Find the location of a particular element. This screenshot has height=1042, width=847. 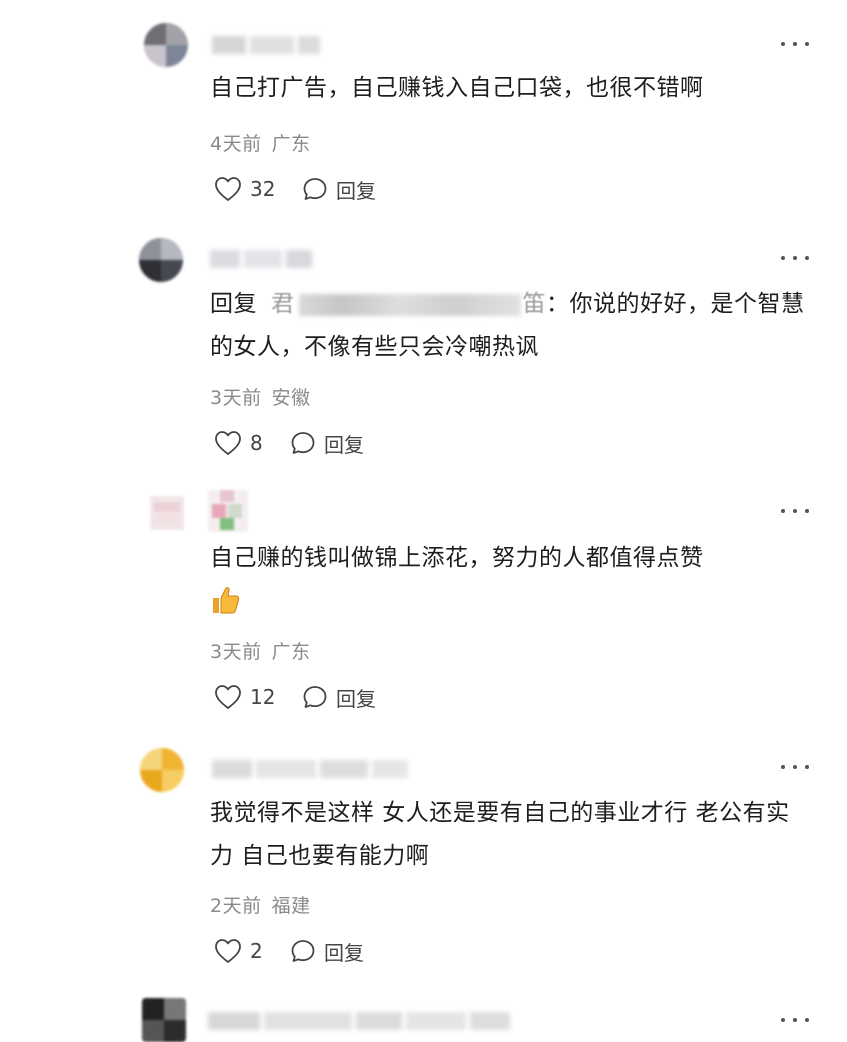

comment-actions: 12 回复 is located at coordinates (295, 697).